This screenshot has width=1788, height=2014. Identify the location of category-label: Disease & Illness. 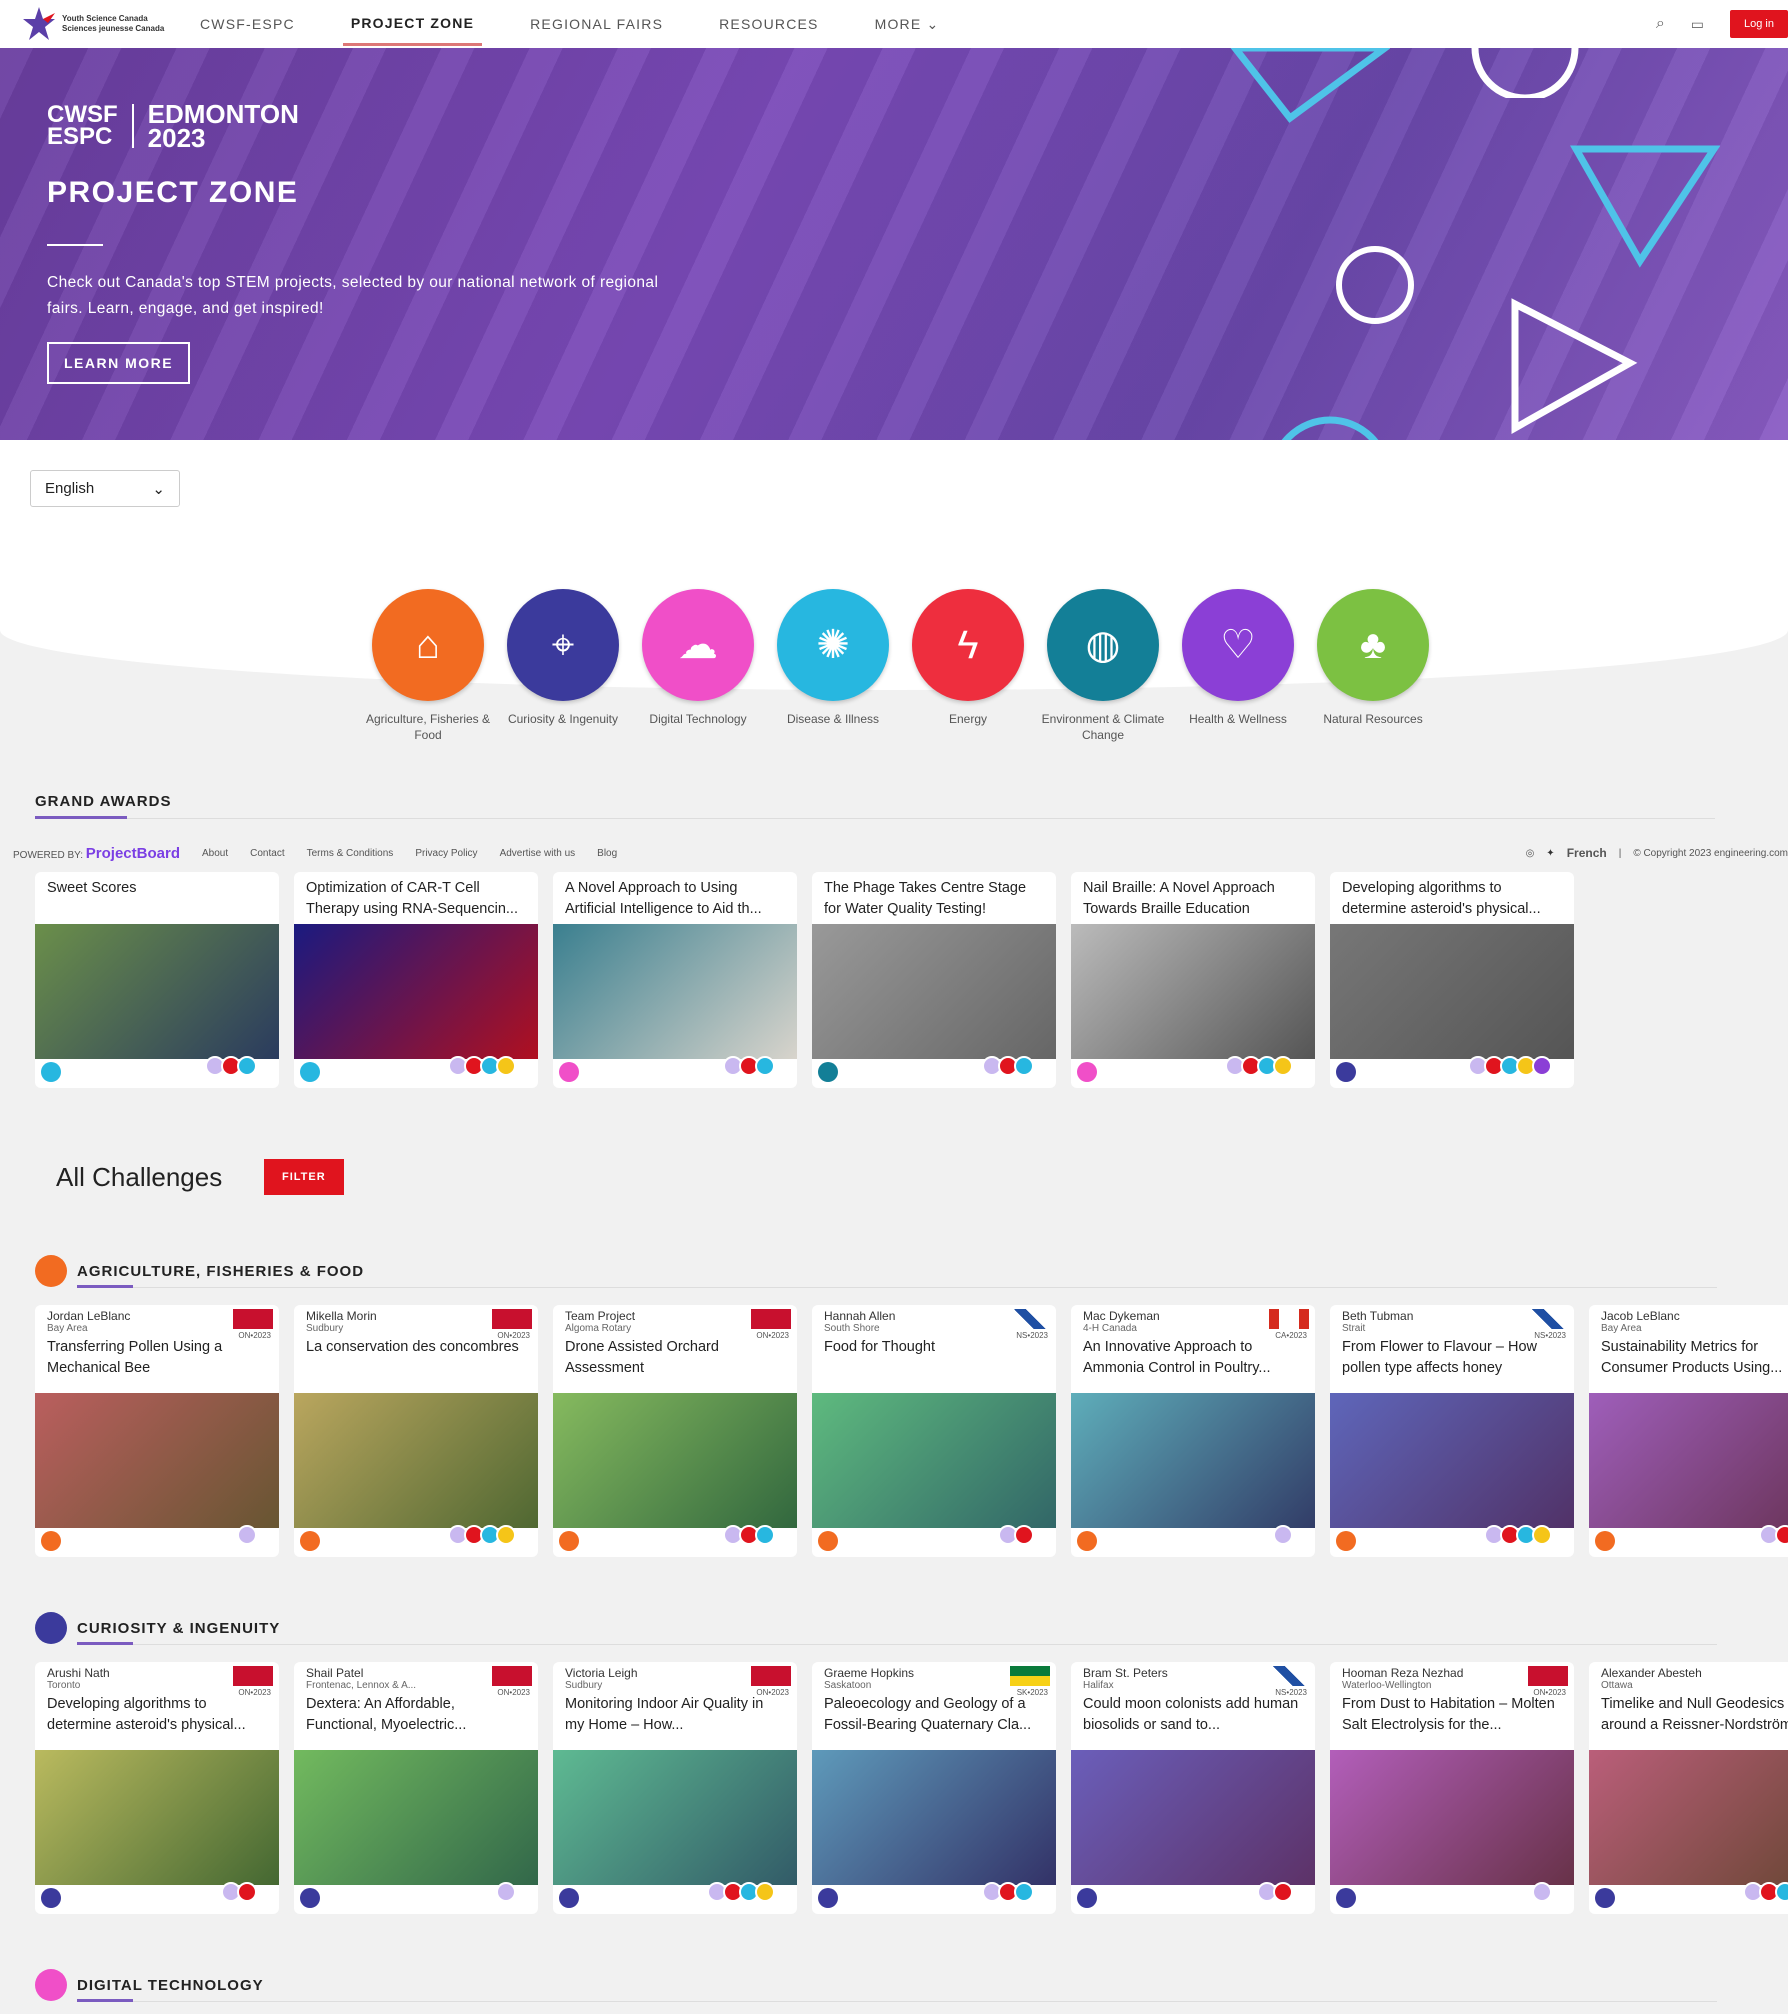
(833, 719).